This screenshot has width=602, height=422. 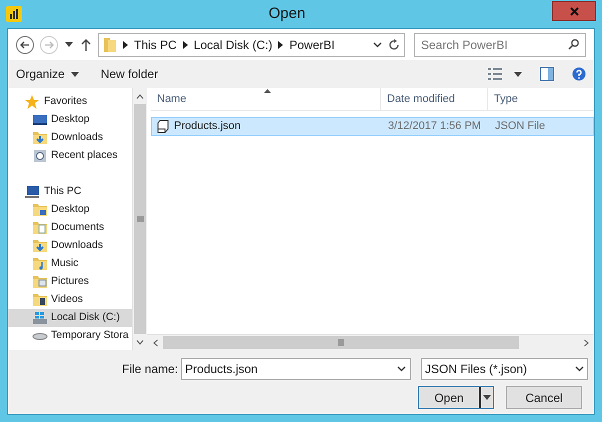 What do you see at coordinates (40, 300) in the screenshot?
I see `videos-folder-icon` at bounding box center [40, 300].